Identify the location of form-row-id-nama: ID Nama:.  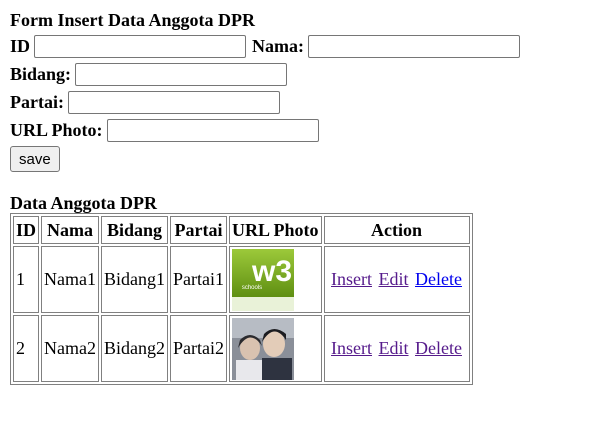
(265, 46).